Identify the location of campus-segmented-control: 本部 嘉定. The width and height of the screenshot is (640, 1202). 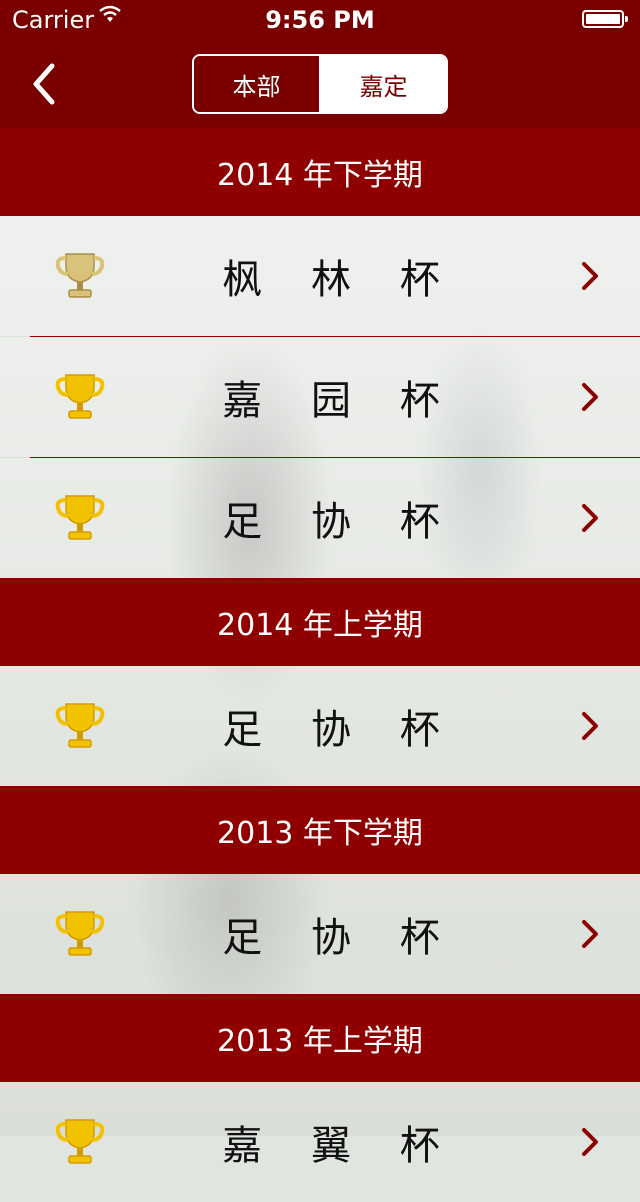
(320, 84).